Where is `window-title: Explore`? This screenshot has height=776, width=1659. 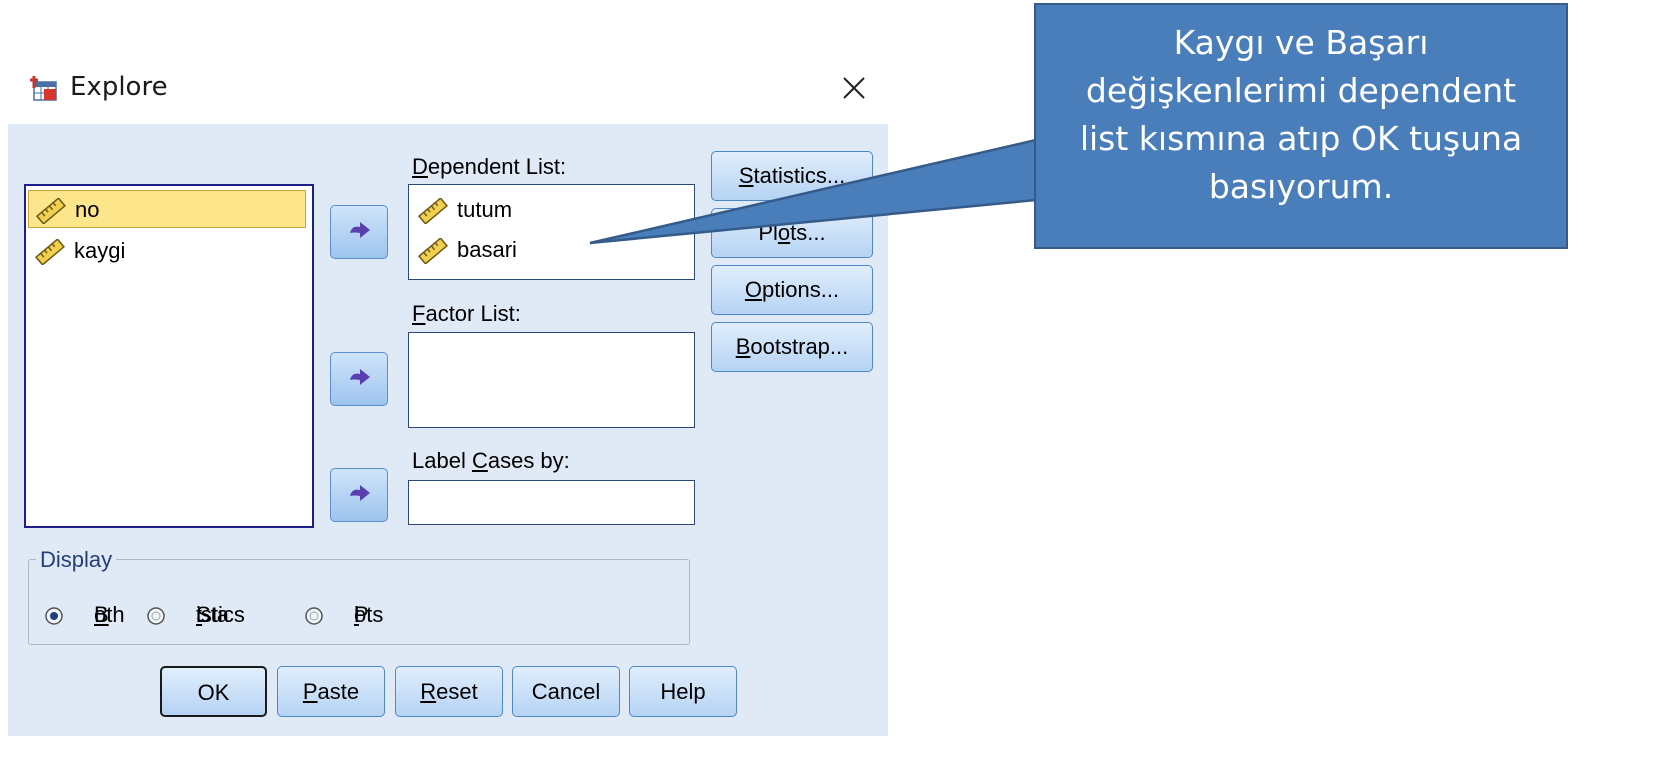 window-title: Explore is located at coordinates (119, 87).